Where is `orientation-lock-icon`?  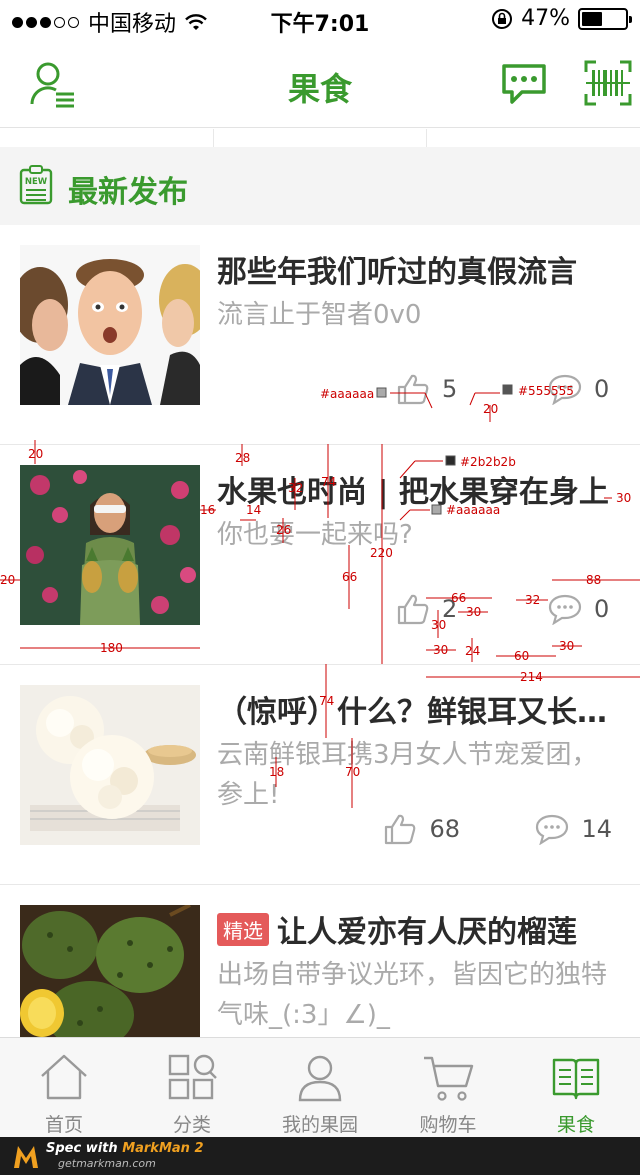 orientation-lock-icon is located at coordinates (502, 18).